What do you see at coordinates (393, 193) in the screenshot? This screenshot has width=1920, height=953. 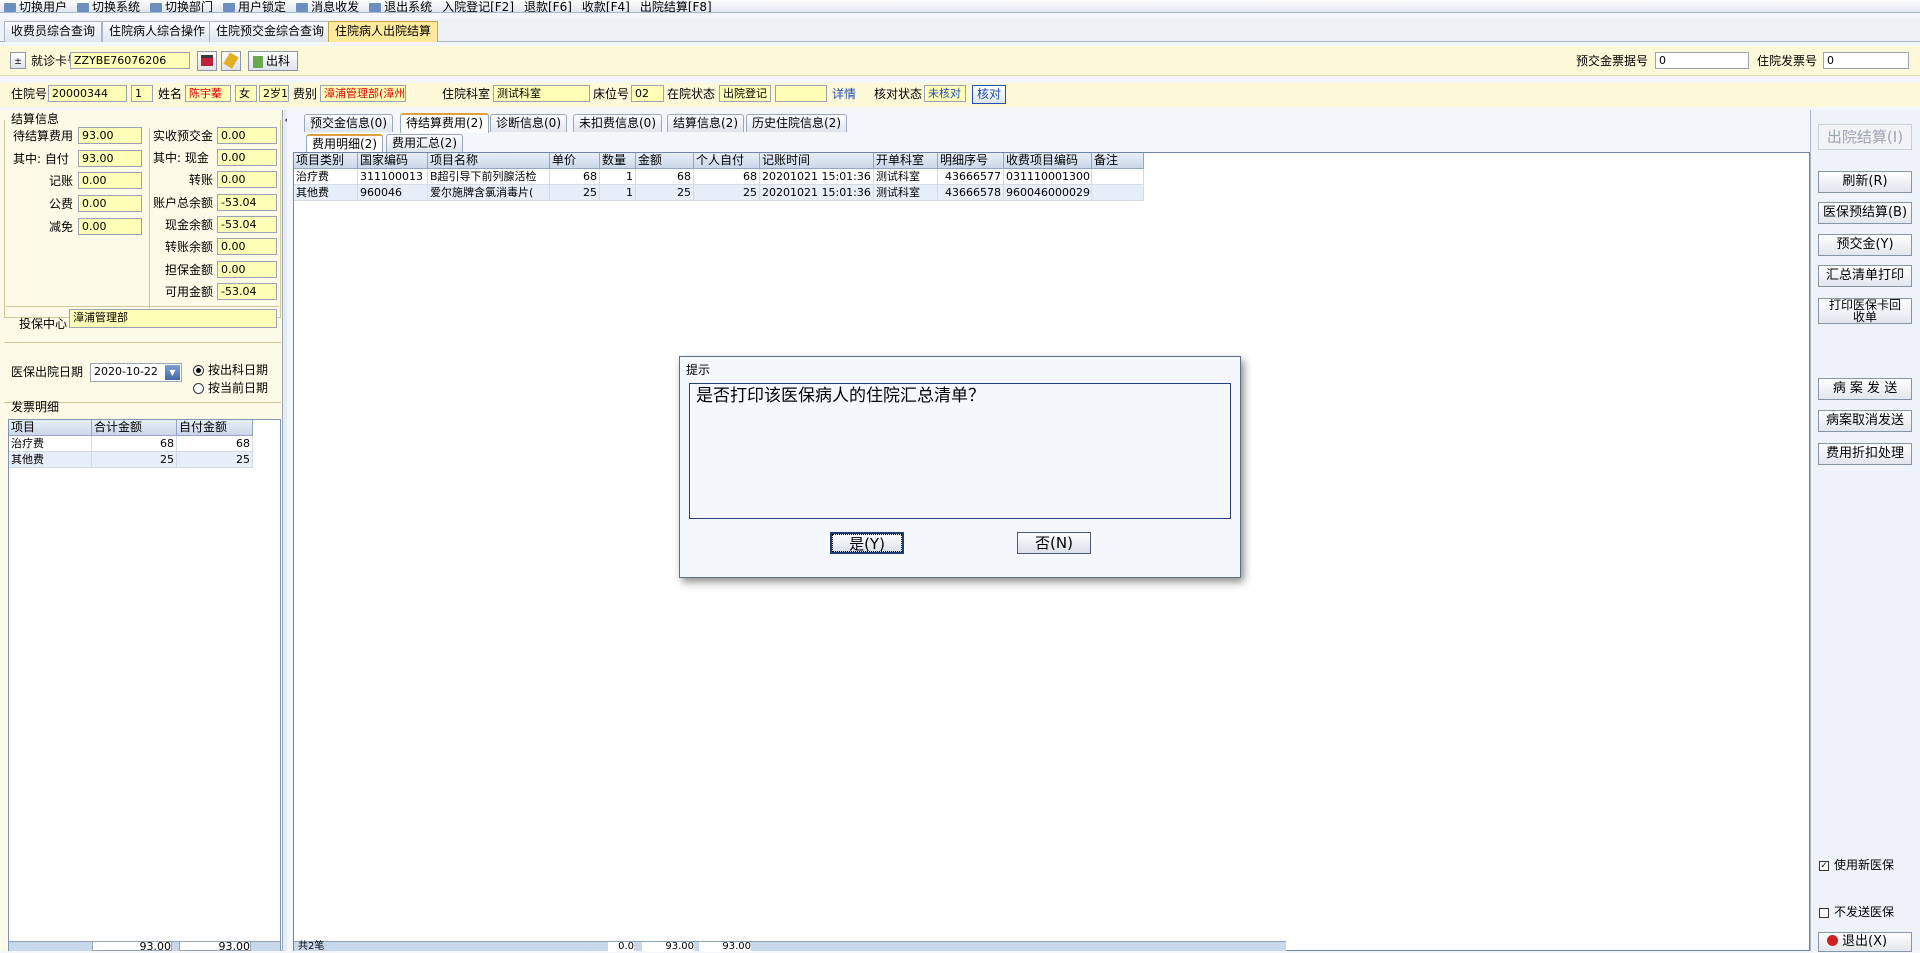 I see `detail-cell: 960046` at bounding box center [393, 193].